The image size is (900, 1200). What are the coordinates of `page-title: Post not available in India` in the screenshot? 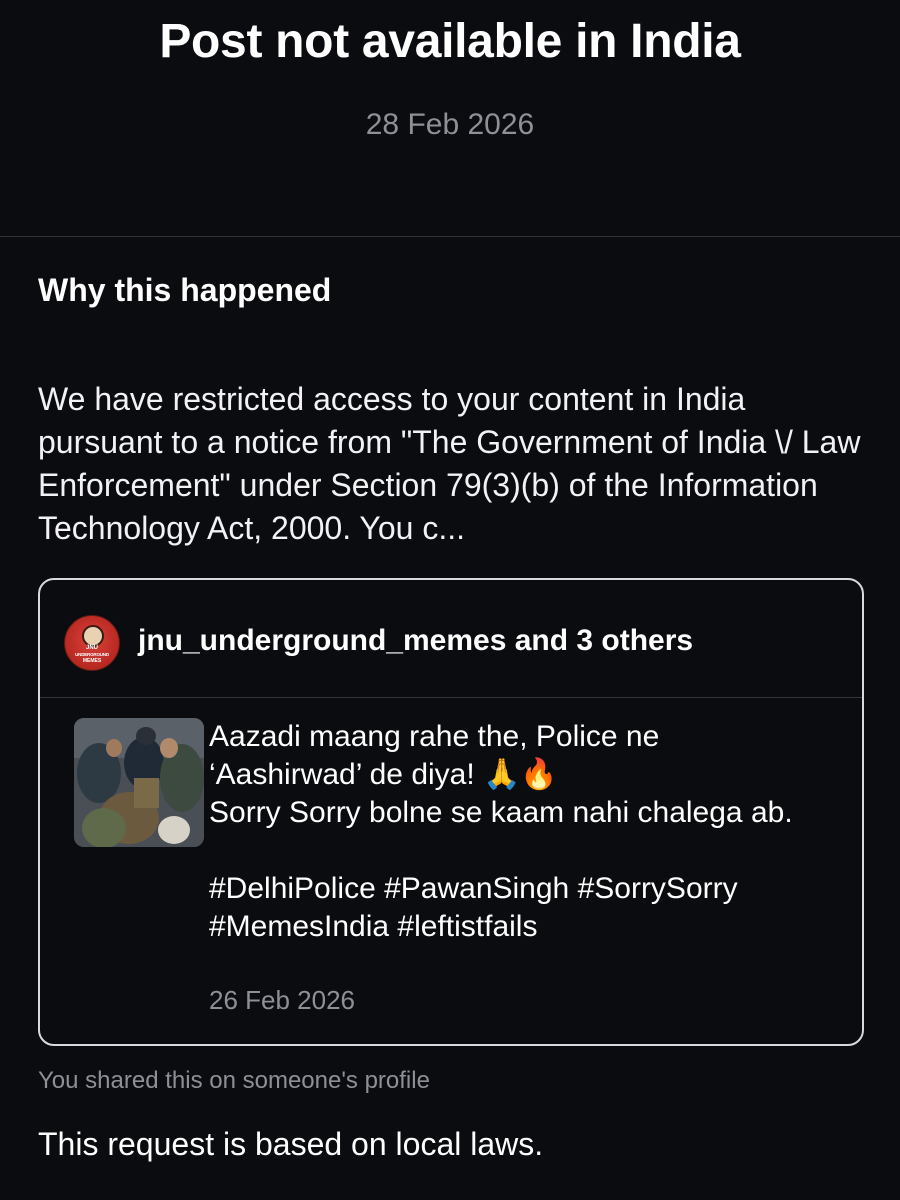 It's located at (450, 41).